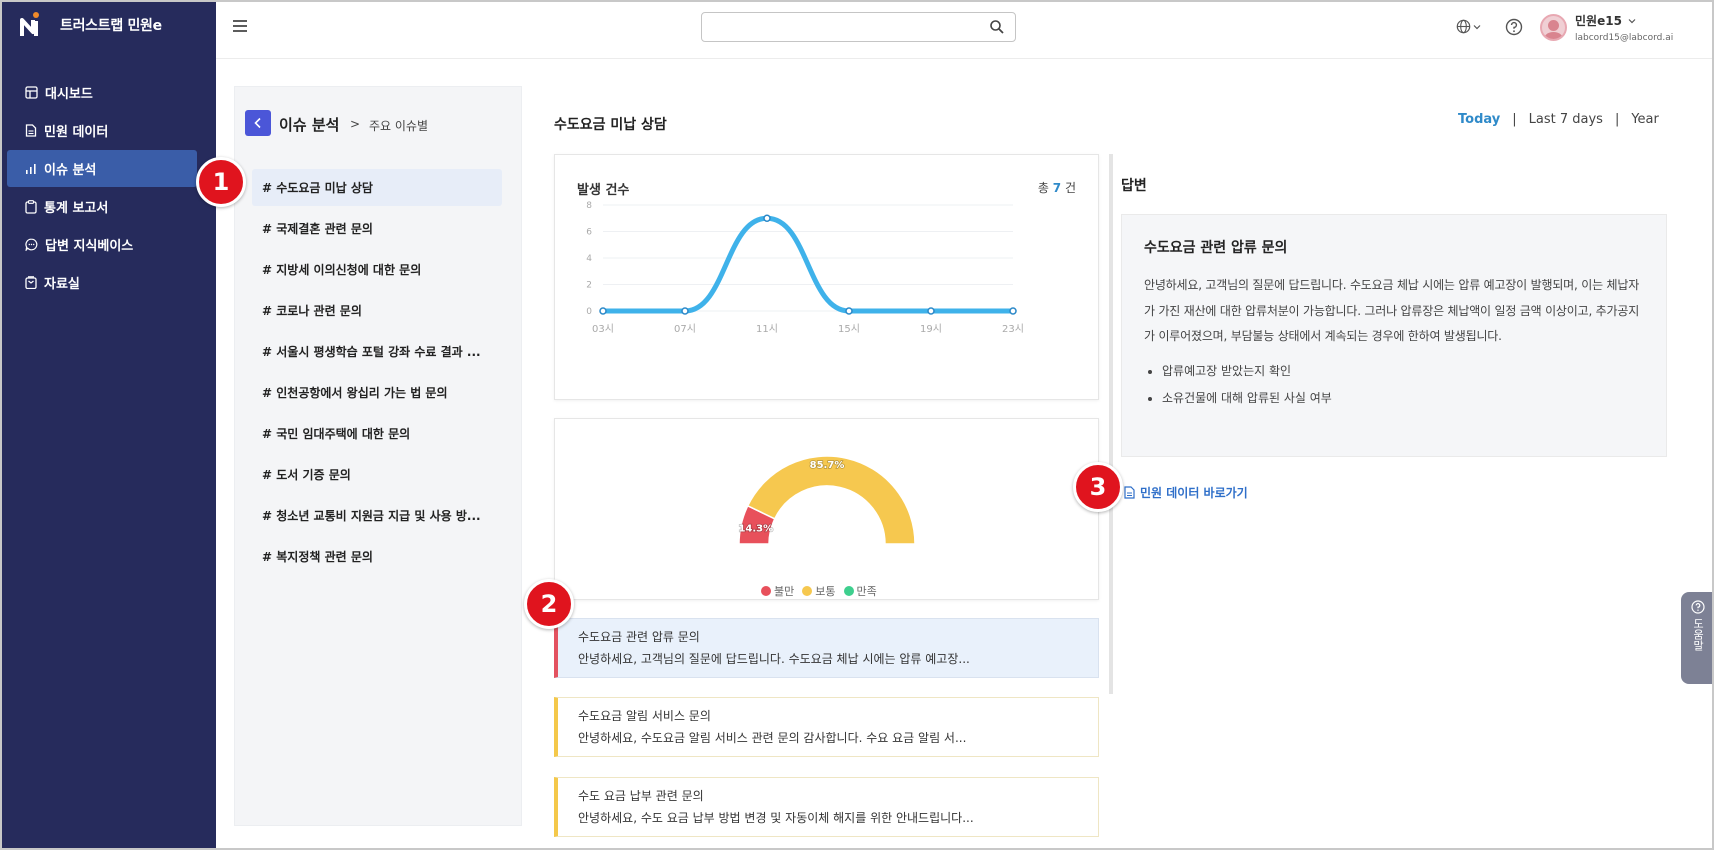  What do you see at coordinates (102, 168) in the screenshot?
I see `sidebar-item-issue-analysis: 이슈 분석` at bounding box center [102, 168].